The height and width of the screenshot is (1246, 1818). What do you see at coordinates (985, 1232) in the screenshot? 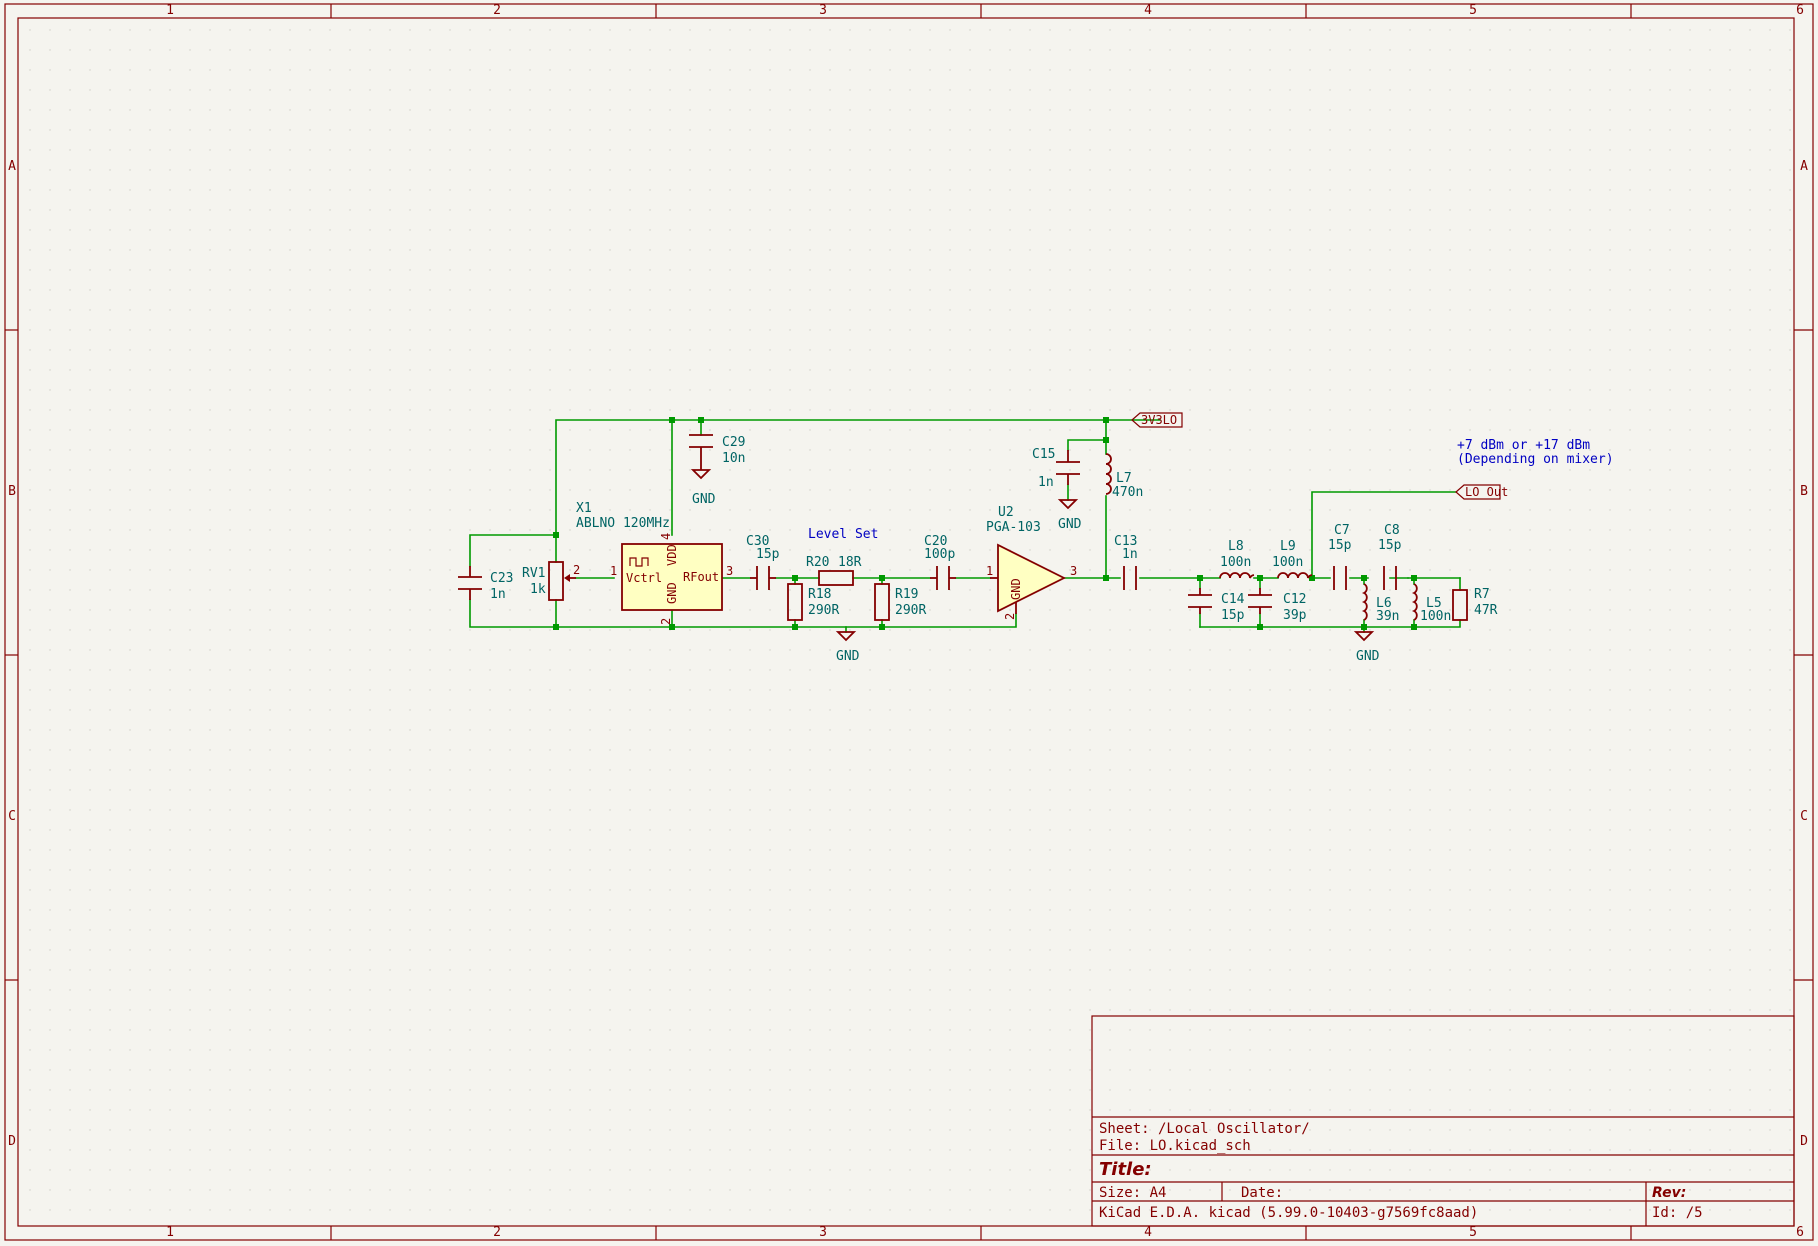
I see `column-labels-bottom: 1 2 3 4 5 6` at bounding box center [985, 1232].